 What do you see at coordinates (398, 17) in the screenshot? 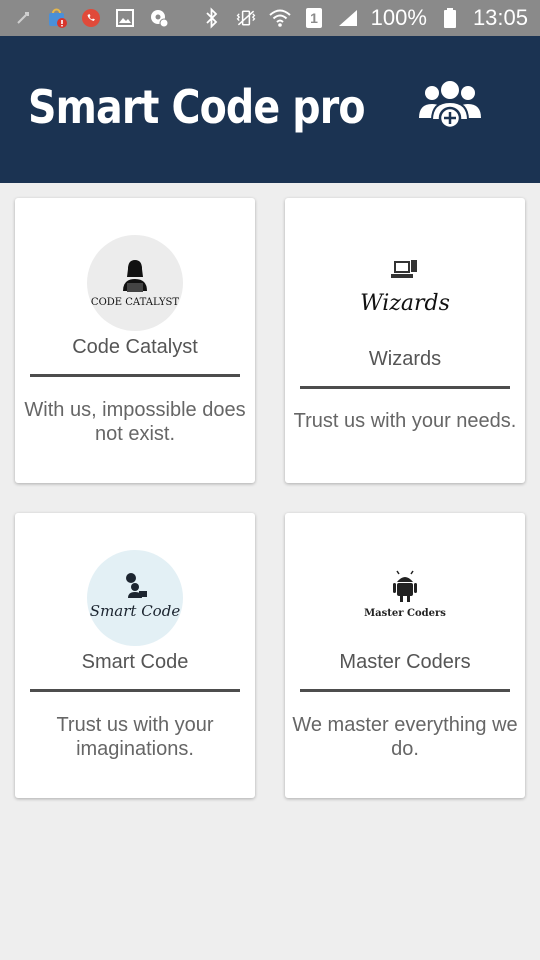
I see `battery-percent: 100%` at bounding box center [398, 17].